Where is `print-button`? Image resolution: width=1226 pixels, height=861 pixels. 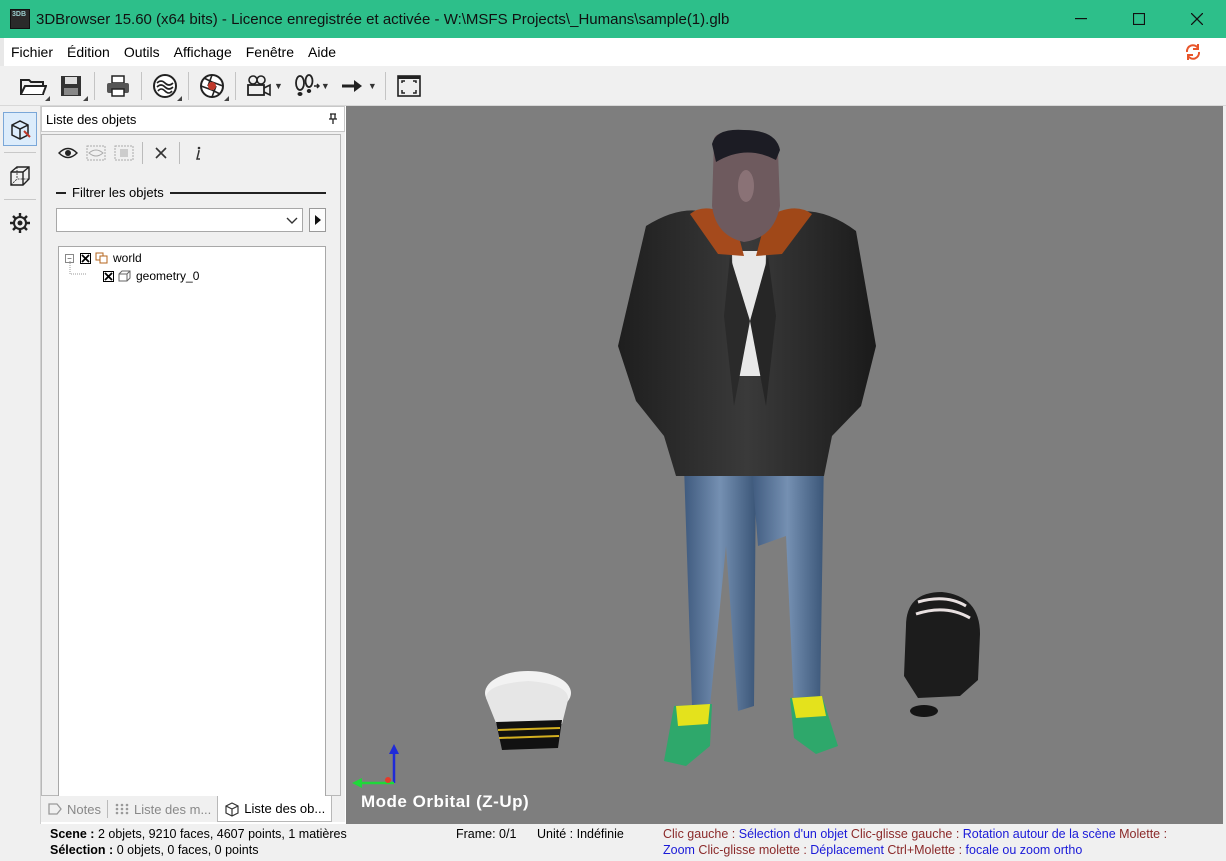
print-button is located at coordinates (118, 86).